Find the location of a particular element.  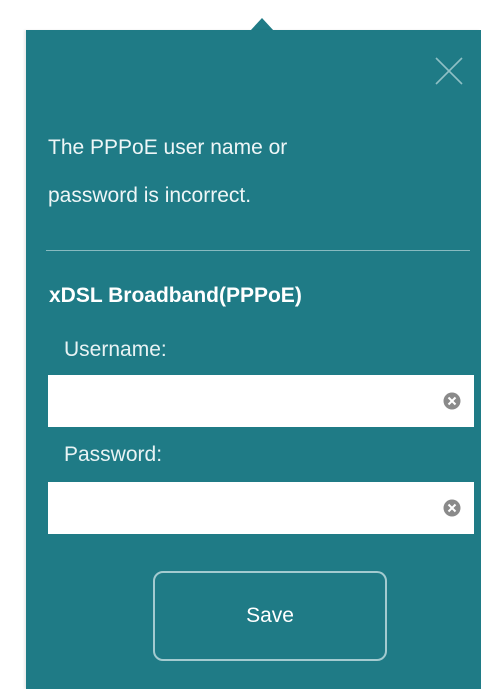

password-label: Password: is located at coordinates (113, 454).